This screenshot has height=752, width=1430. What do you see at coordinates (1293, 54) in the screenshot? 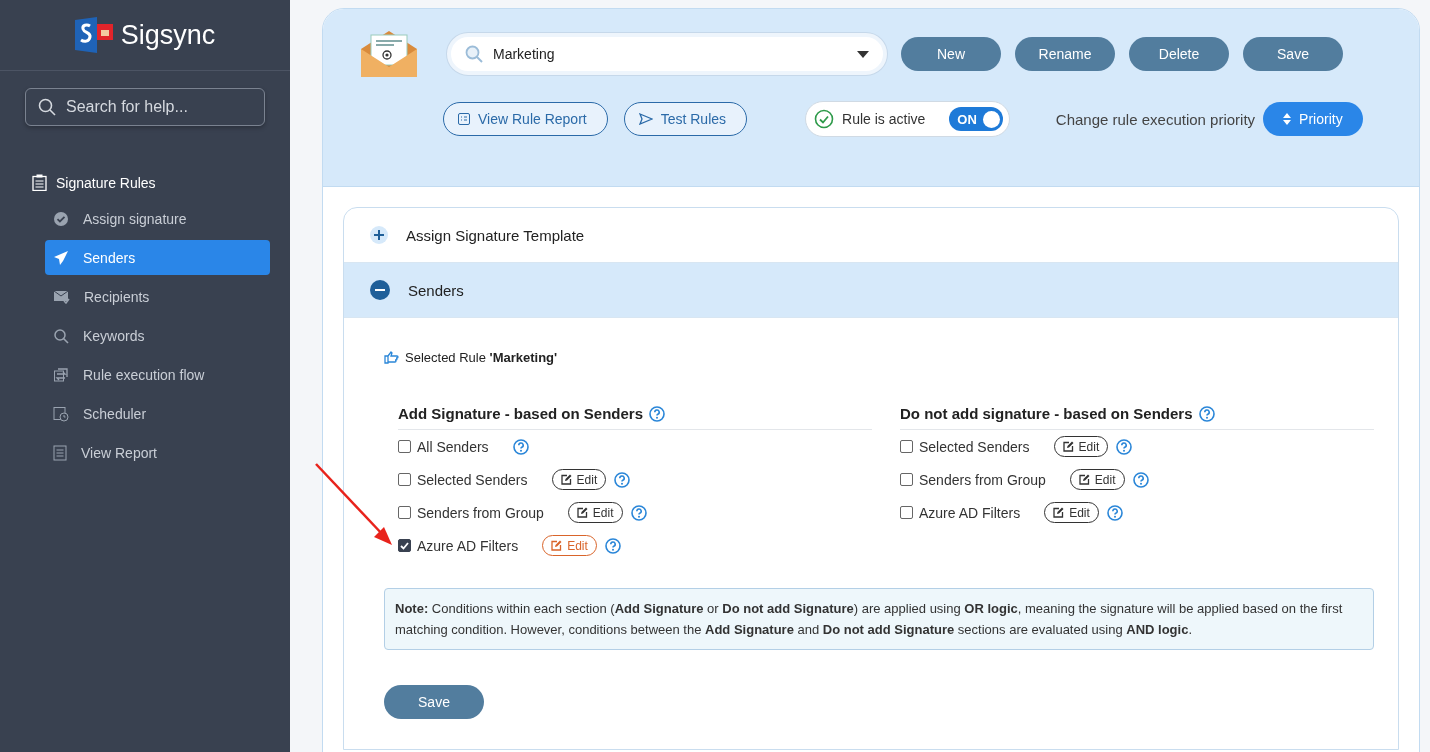
I see `toolbar-button: Save` at bounding box center [1293, 54].